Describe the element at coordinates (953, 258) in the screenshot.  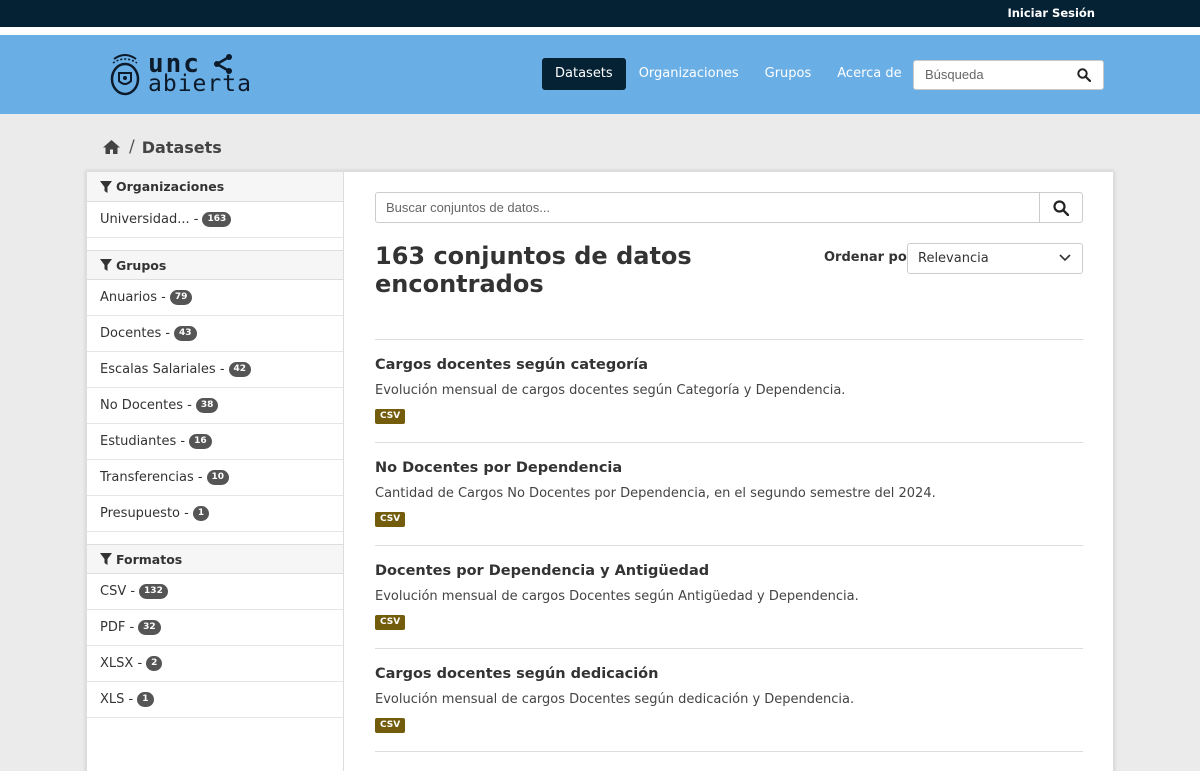
I see `order-by-value: Relevancia` at that location.